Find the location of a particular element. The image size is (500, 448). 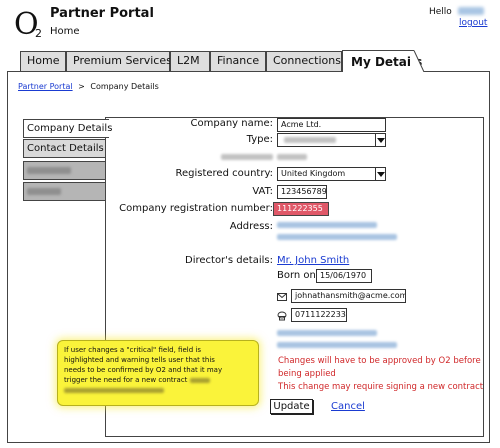

logo-subscript: 2 is located at coordinates (38, 33).